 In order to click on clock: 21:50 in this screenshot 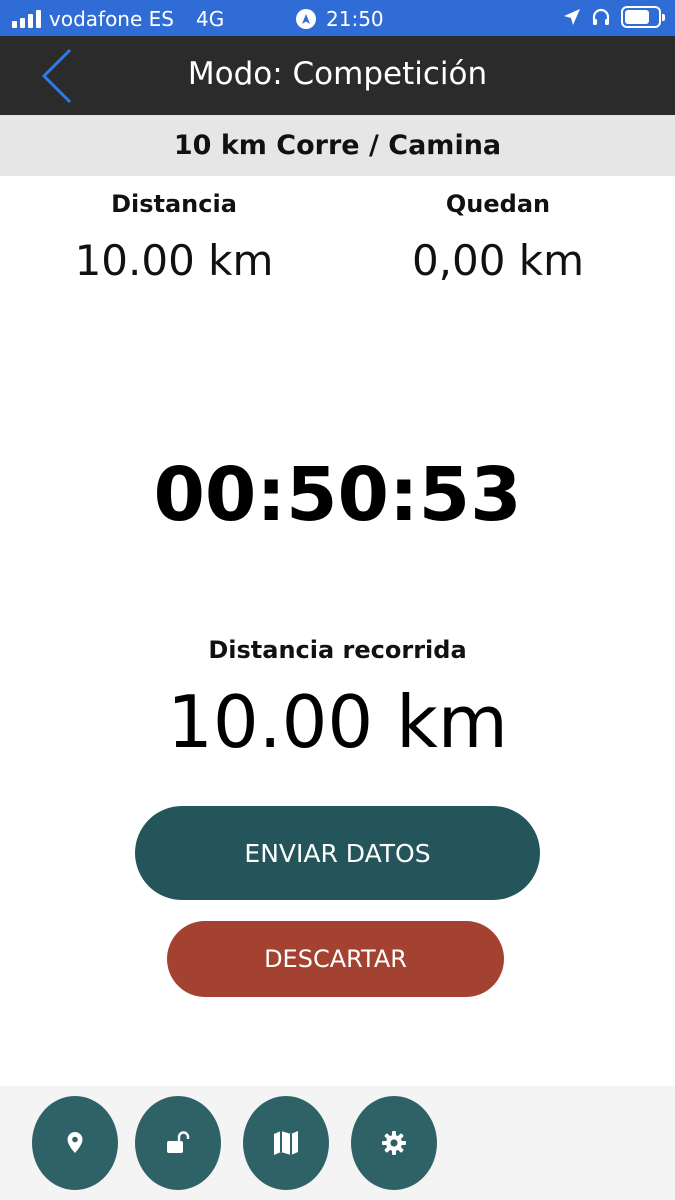, I will do `click(355, 19)`.